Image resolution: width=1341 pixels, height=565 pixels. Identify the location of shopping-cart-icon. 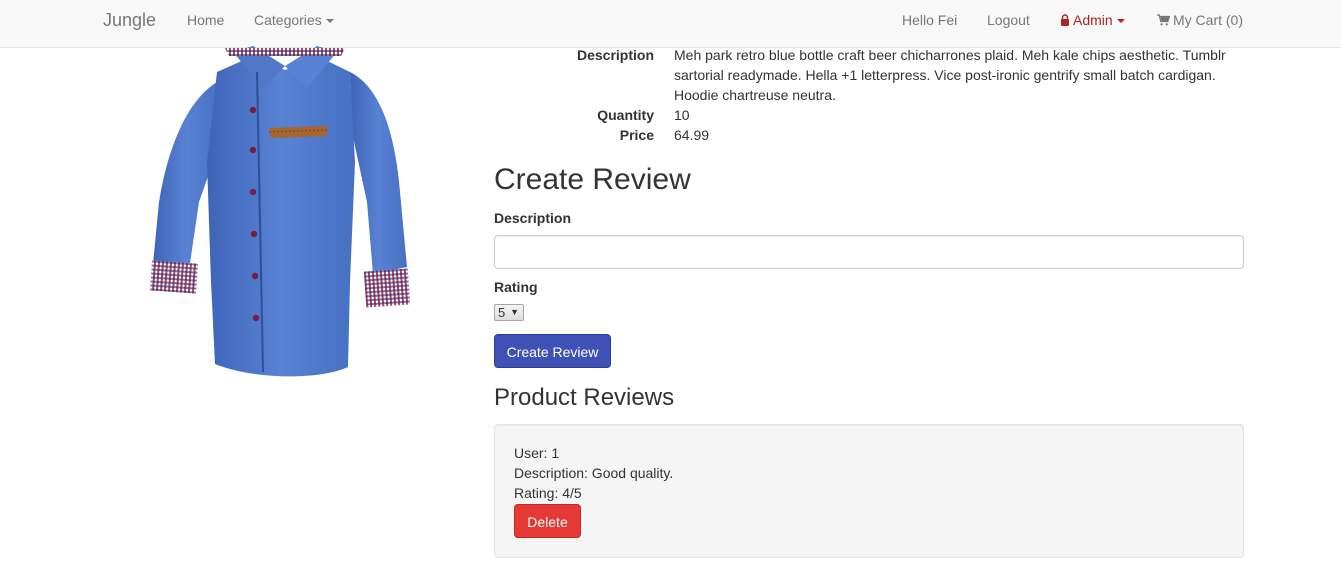
(1163, 20).